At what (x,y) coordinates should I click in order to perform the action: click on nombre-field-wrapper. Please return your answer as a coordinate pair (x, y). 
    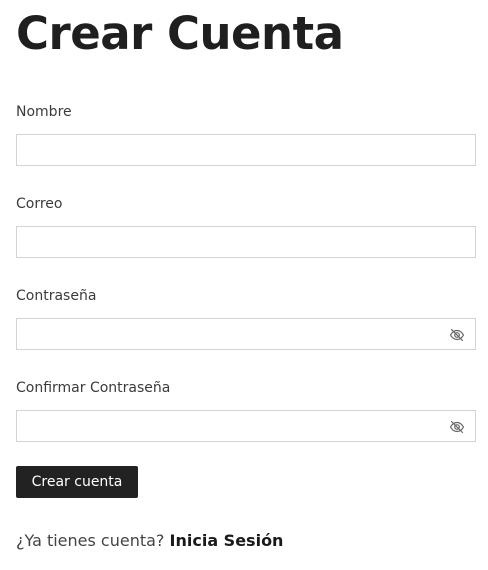
    Looking at the image, I should click on (246, 150).